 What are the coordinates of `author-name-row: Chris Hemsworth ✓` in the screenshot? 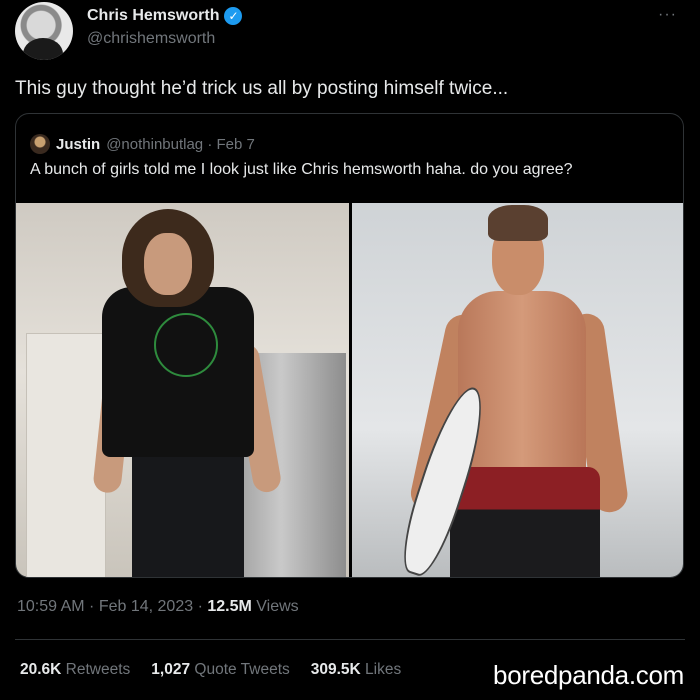 It's located at (165, 16).